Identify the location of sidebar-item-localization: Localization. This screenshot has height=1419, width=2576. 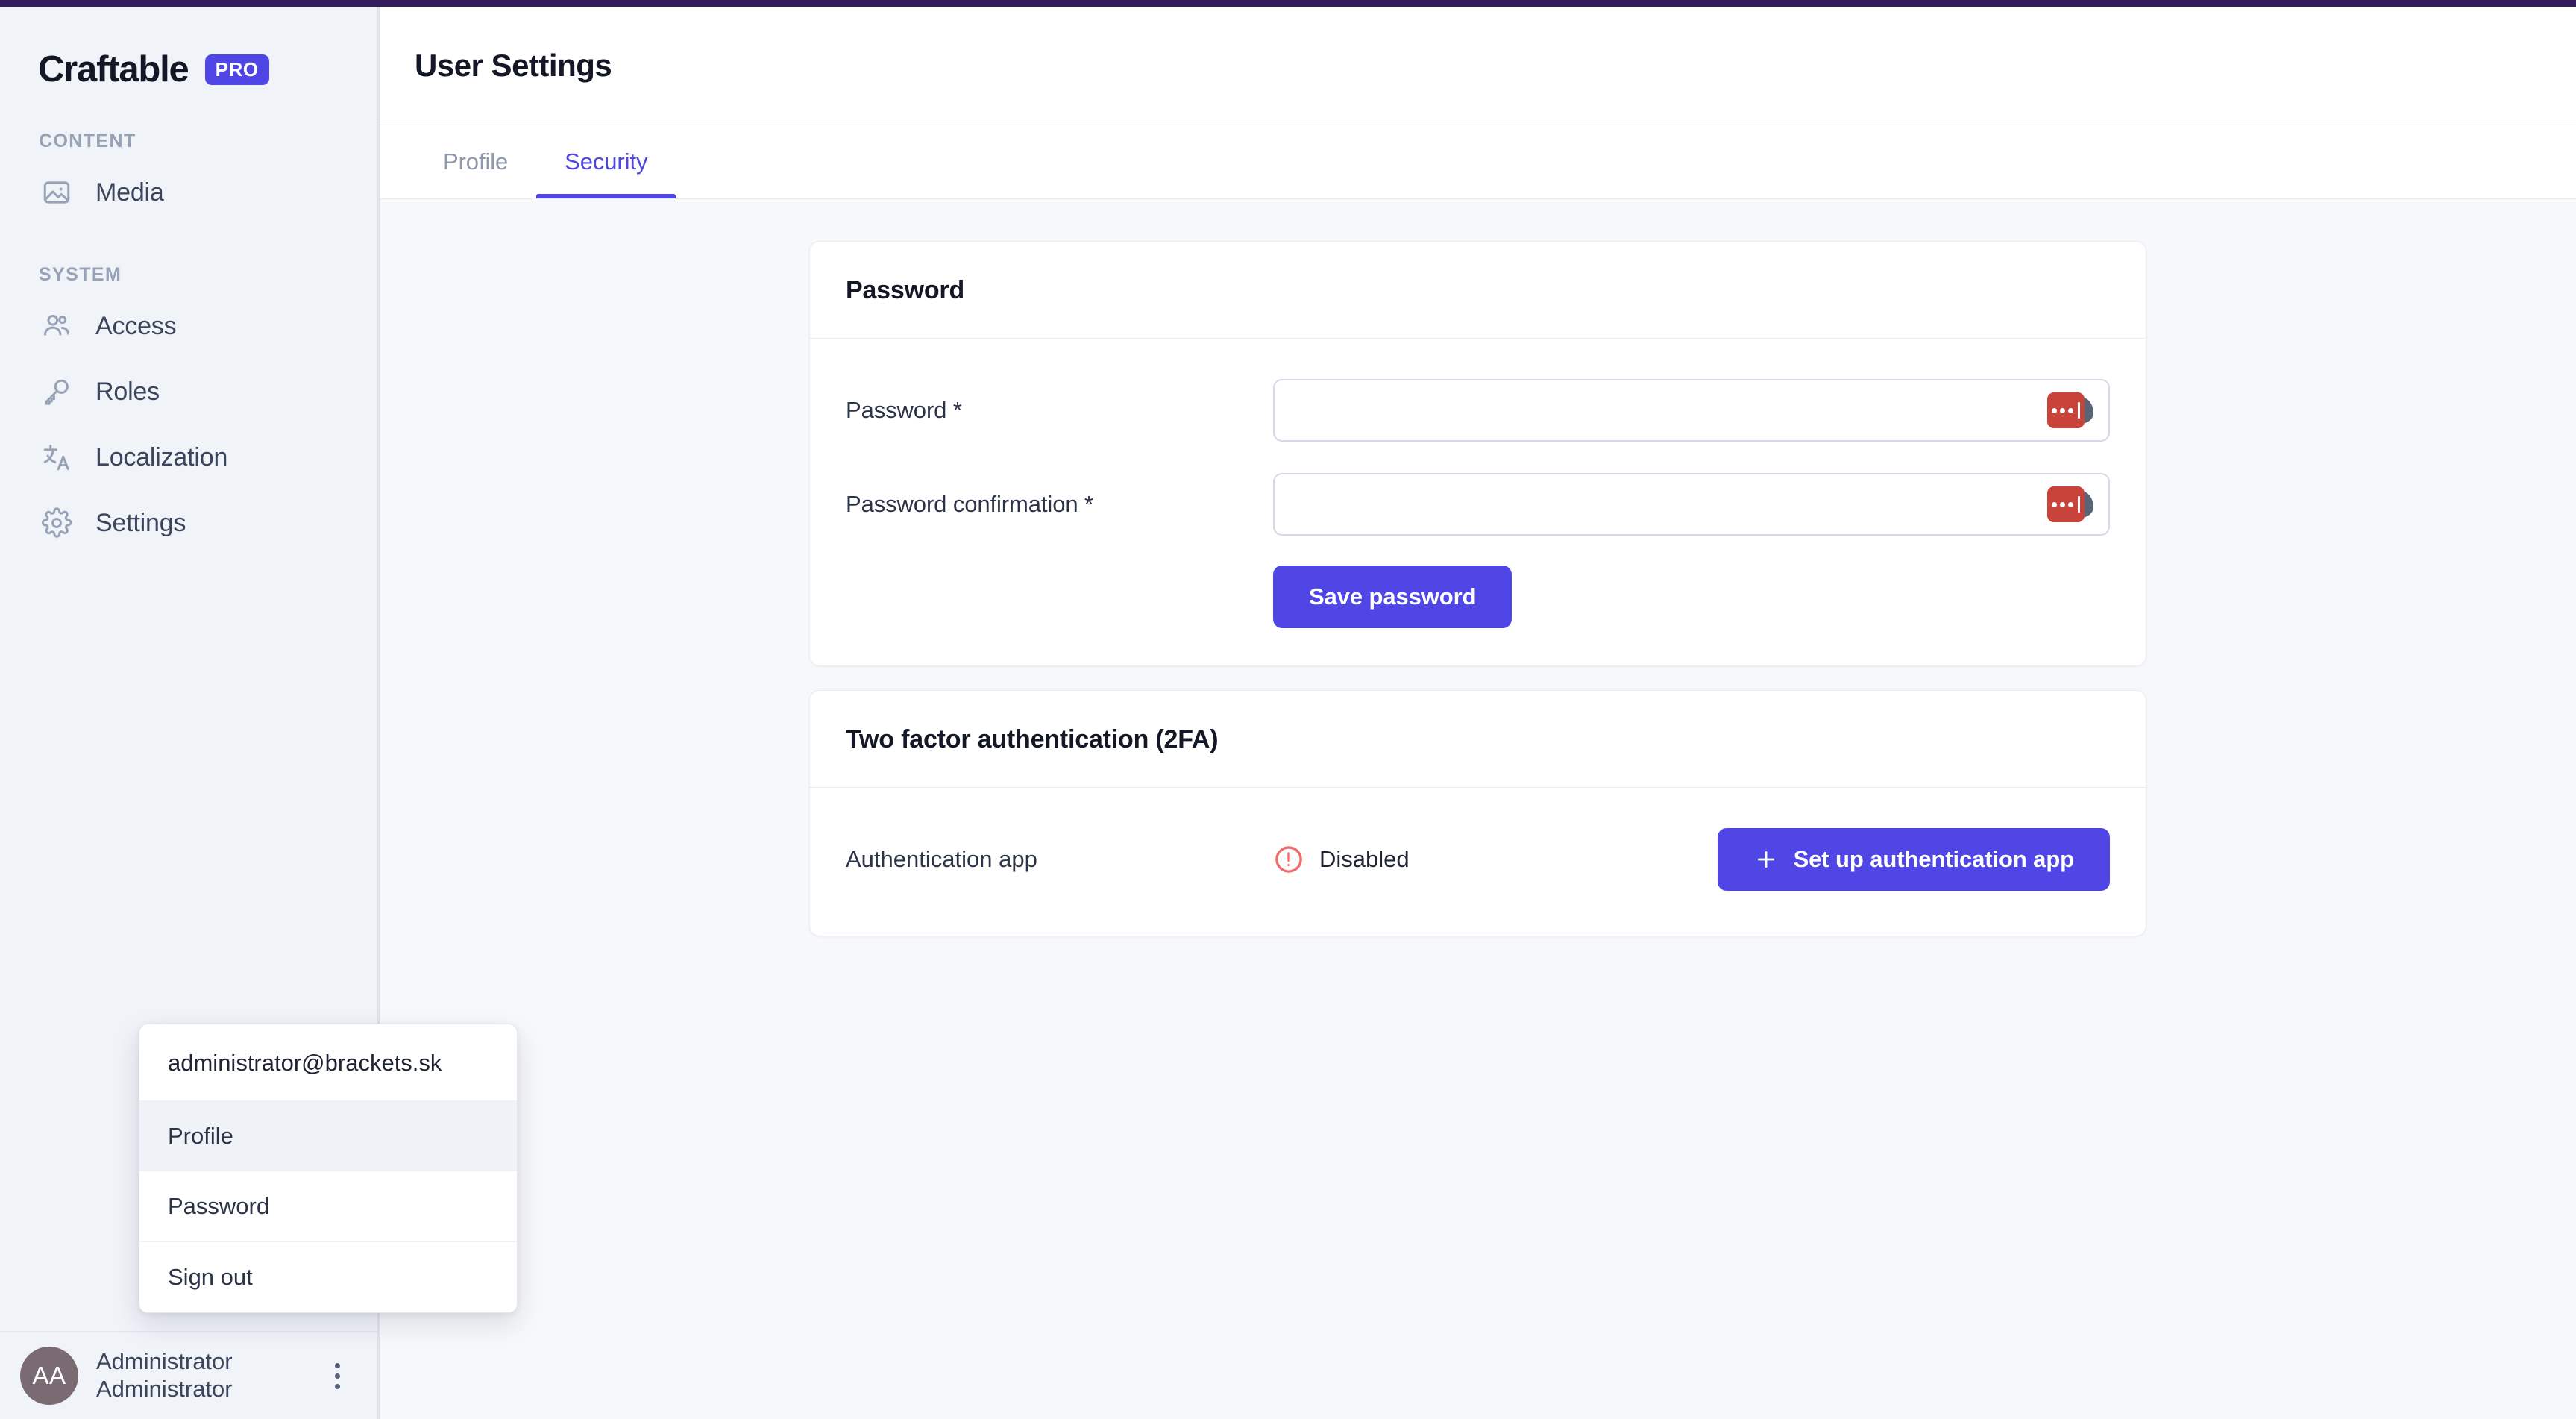
(189, 458).